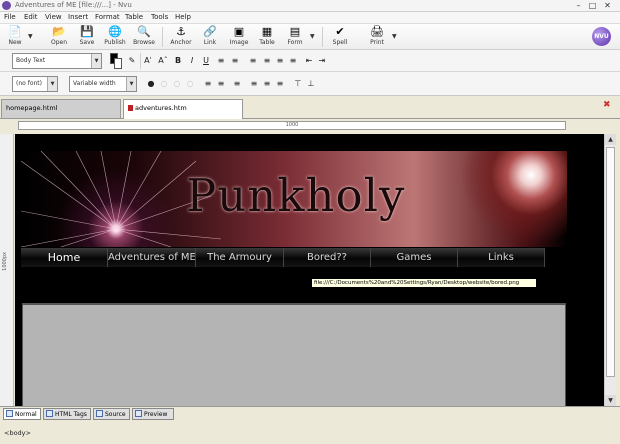 This screenshot has height=444, width=620. Describe the element at coordinates (295, 31) in the screenshot. I see `form-icon: ▤` at that location.